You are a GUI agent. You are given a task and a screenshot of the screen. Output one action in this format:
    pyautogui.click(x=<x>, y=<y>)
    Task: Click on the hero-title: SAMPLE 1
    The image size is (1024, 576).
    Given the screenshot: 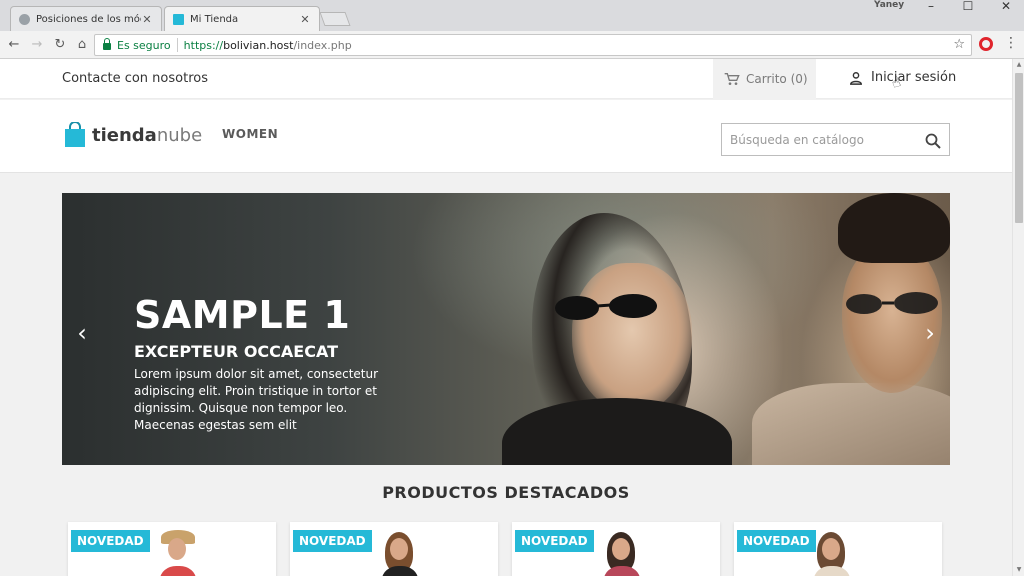 What is the action you would take?
    pyautogui.click(x=242, y=315)
    